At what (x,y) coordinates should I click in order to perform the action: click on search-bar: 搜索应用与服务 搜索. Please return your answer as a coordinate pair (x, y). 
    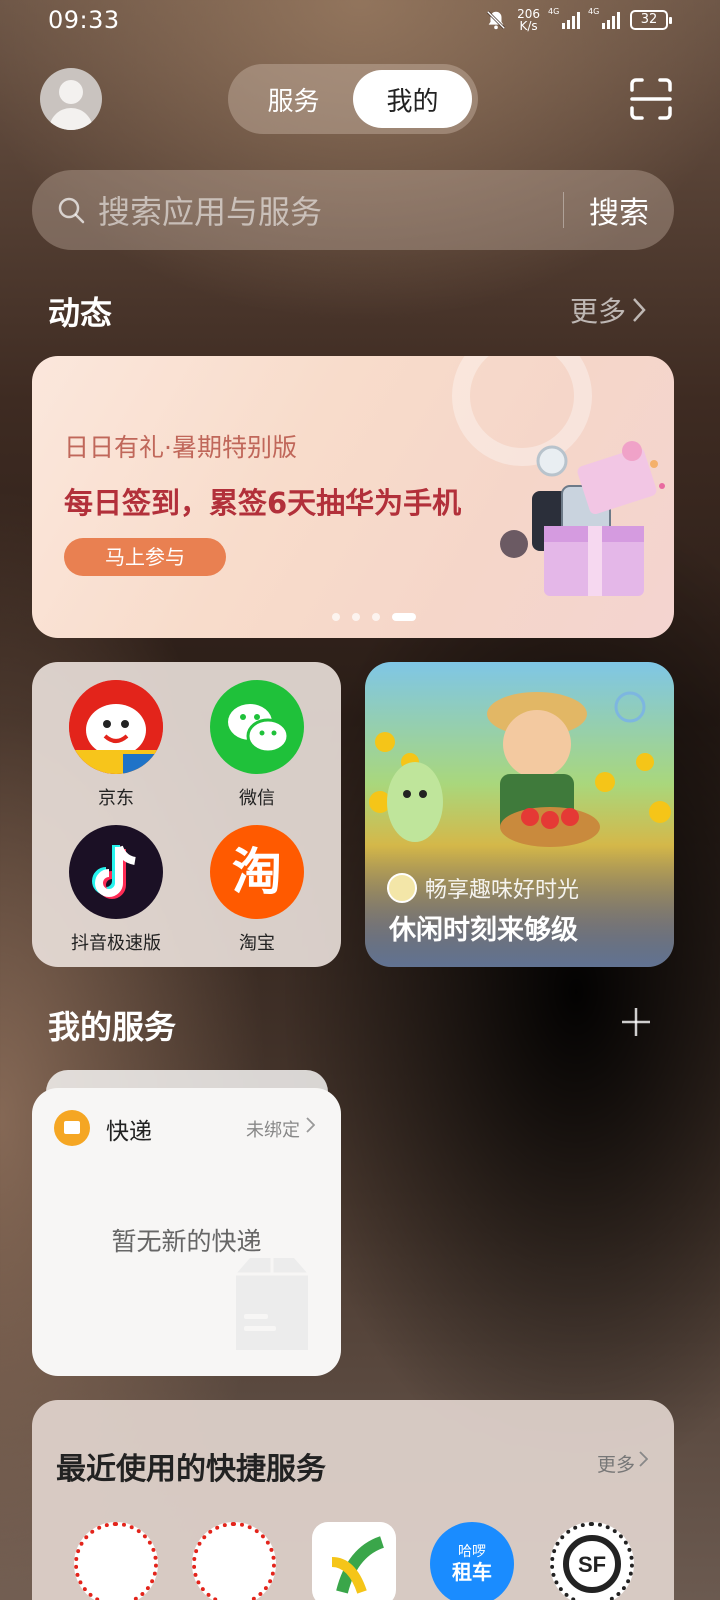
    Looking at the image, I should click on (353, 210).